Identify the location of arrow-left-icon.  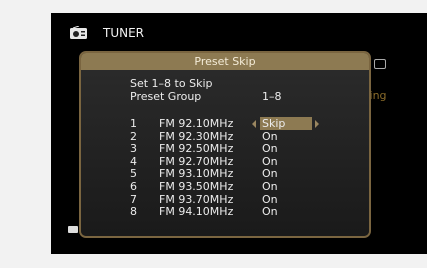
(254, 124).